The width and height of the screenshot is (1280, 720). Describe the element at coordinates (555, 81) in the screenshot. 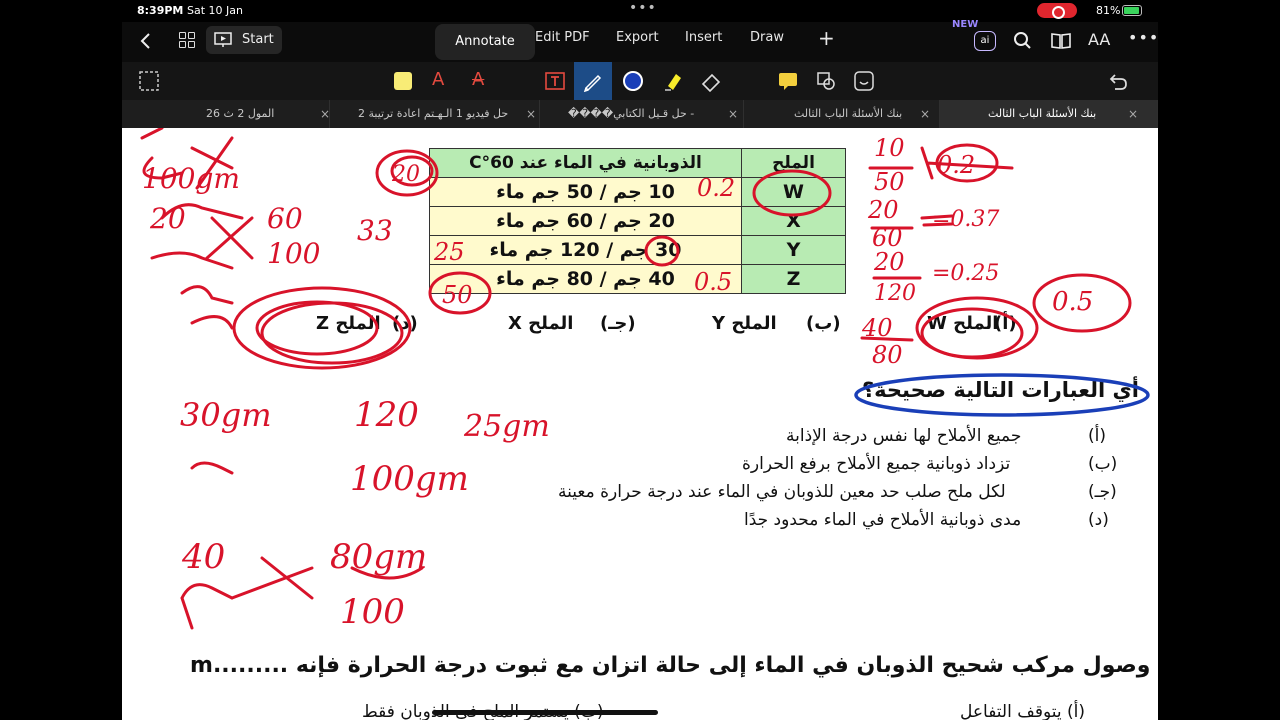

I see `text-box-icon` at that location.